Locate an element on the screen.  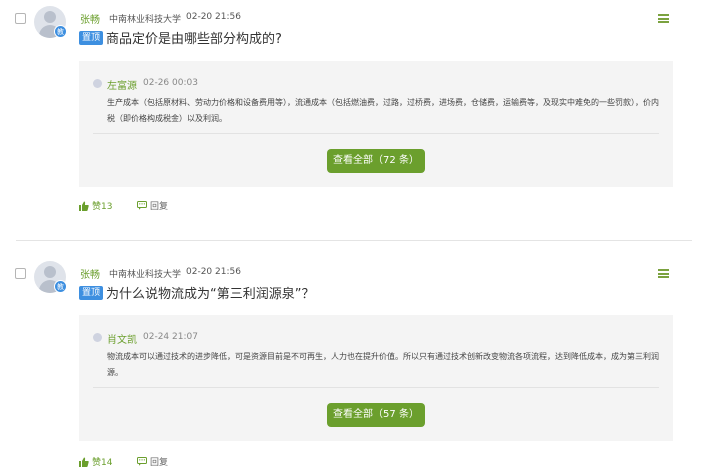
post-title: 为什么说物流成为“第三利润源泉”？ is located at coordinates (210, 292).